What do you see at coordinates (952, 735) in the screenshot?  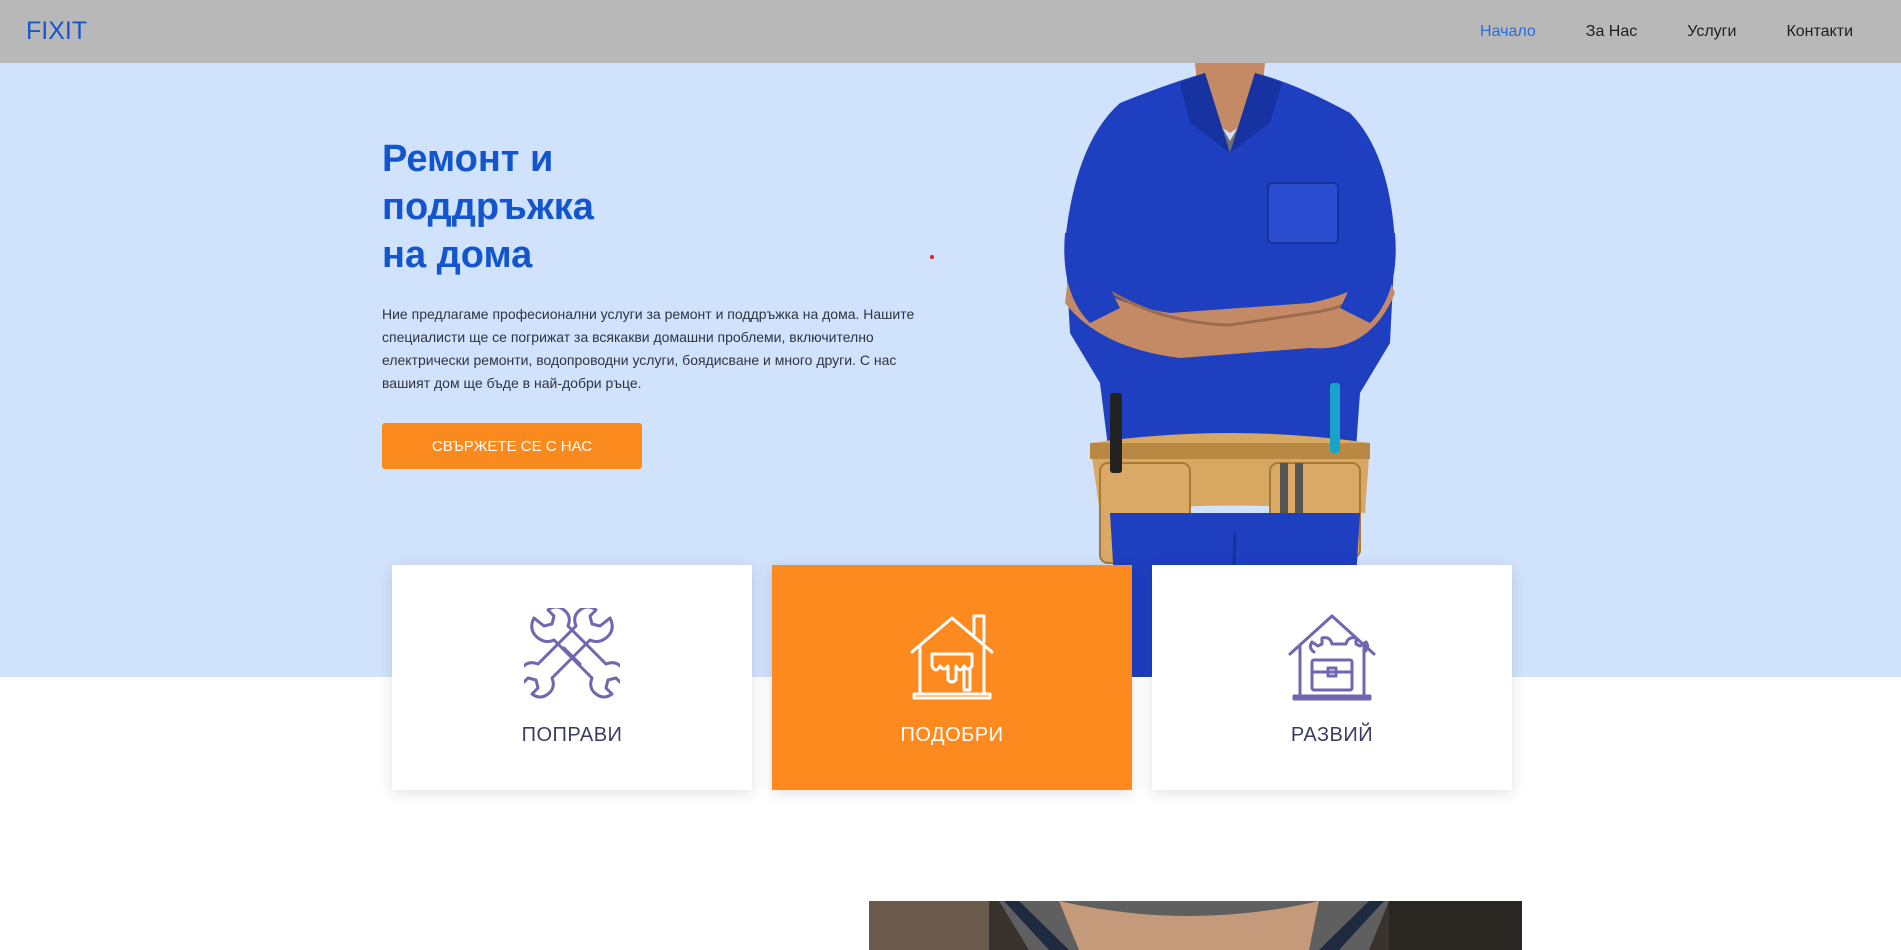 I see `card-label: ПОДОБРИ` at bounding box center [952, 735].